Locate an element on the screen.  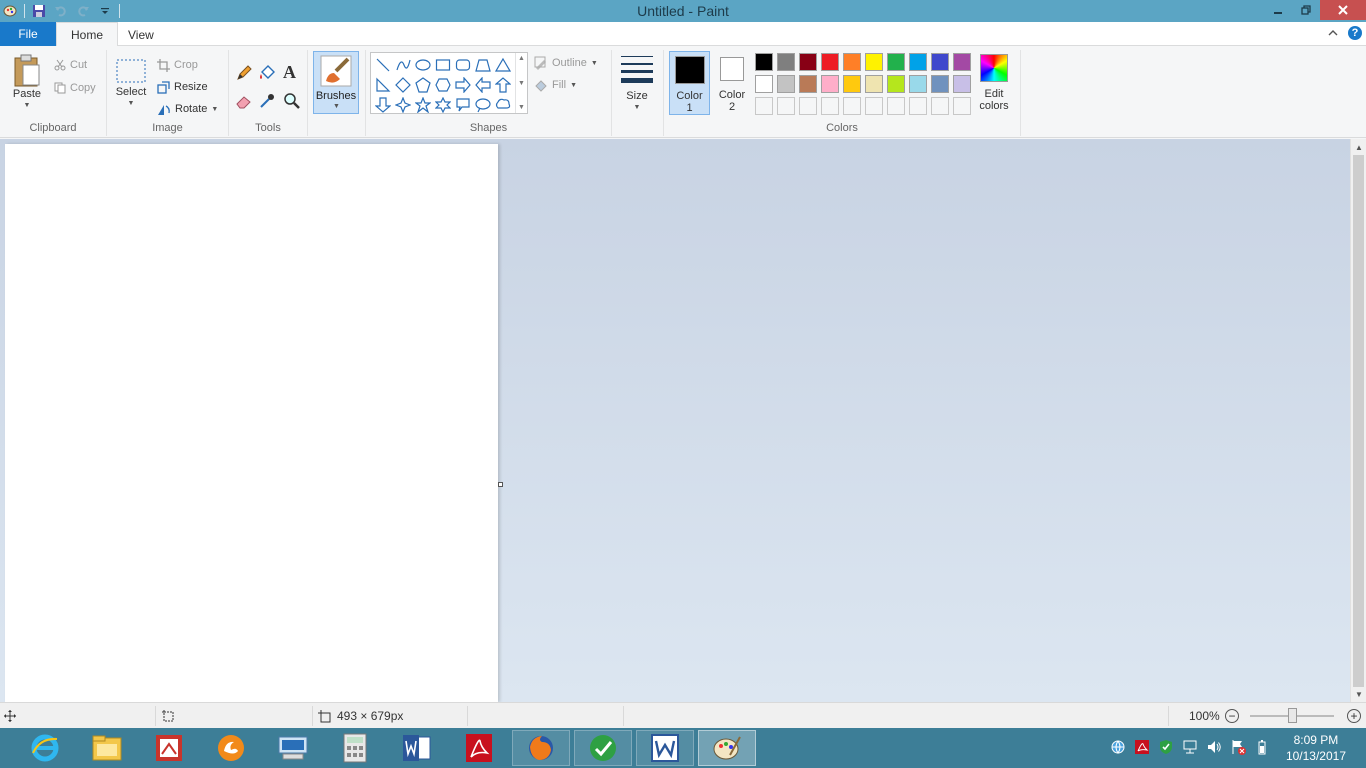
cut-button: Cut is located at coordinates (70, 65).